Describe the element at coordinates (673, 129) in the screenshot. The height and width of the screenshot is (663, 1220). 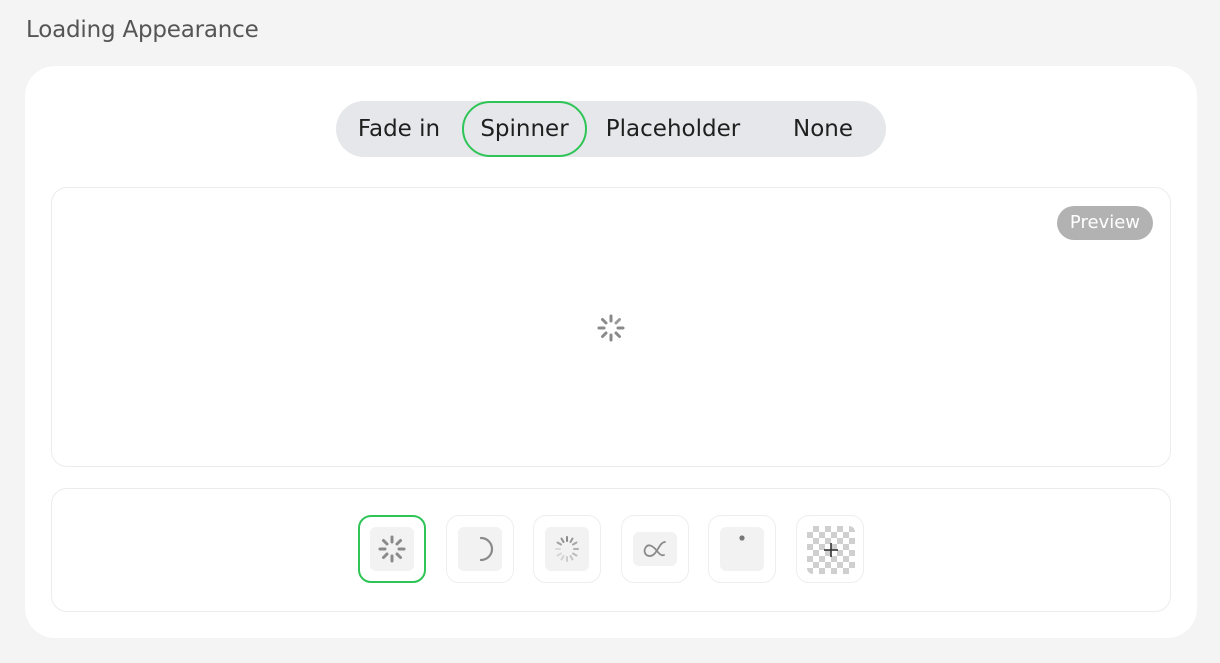
I see `tab-placeholder: Placeholder` at that location.